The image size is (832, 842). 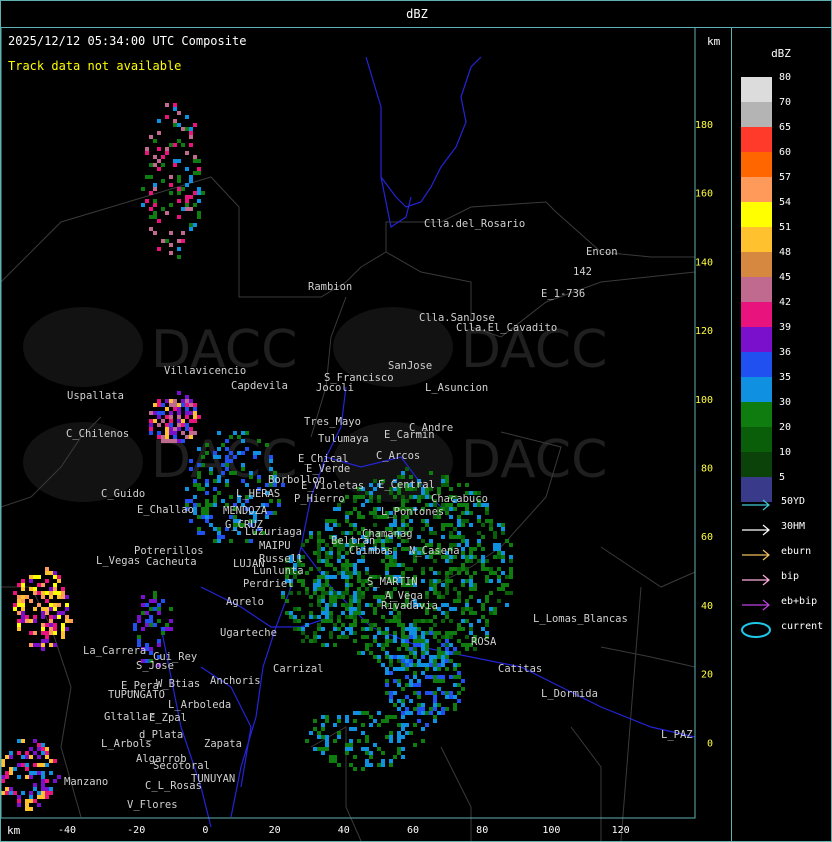 What do you see at coordinates (563, 294) in the screenshot?
I see `place-label: E_1-736` at bounding box center [563, 294].